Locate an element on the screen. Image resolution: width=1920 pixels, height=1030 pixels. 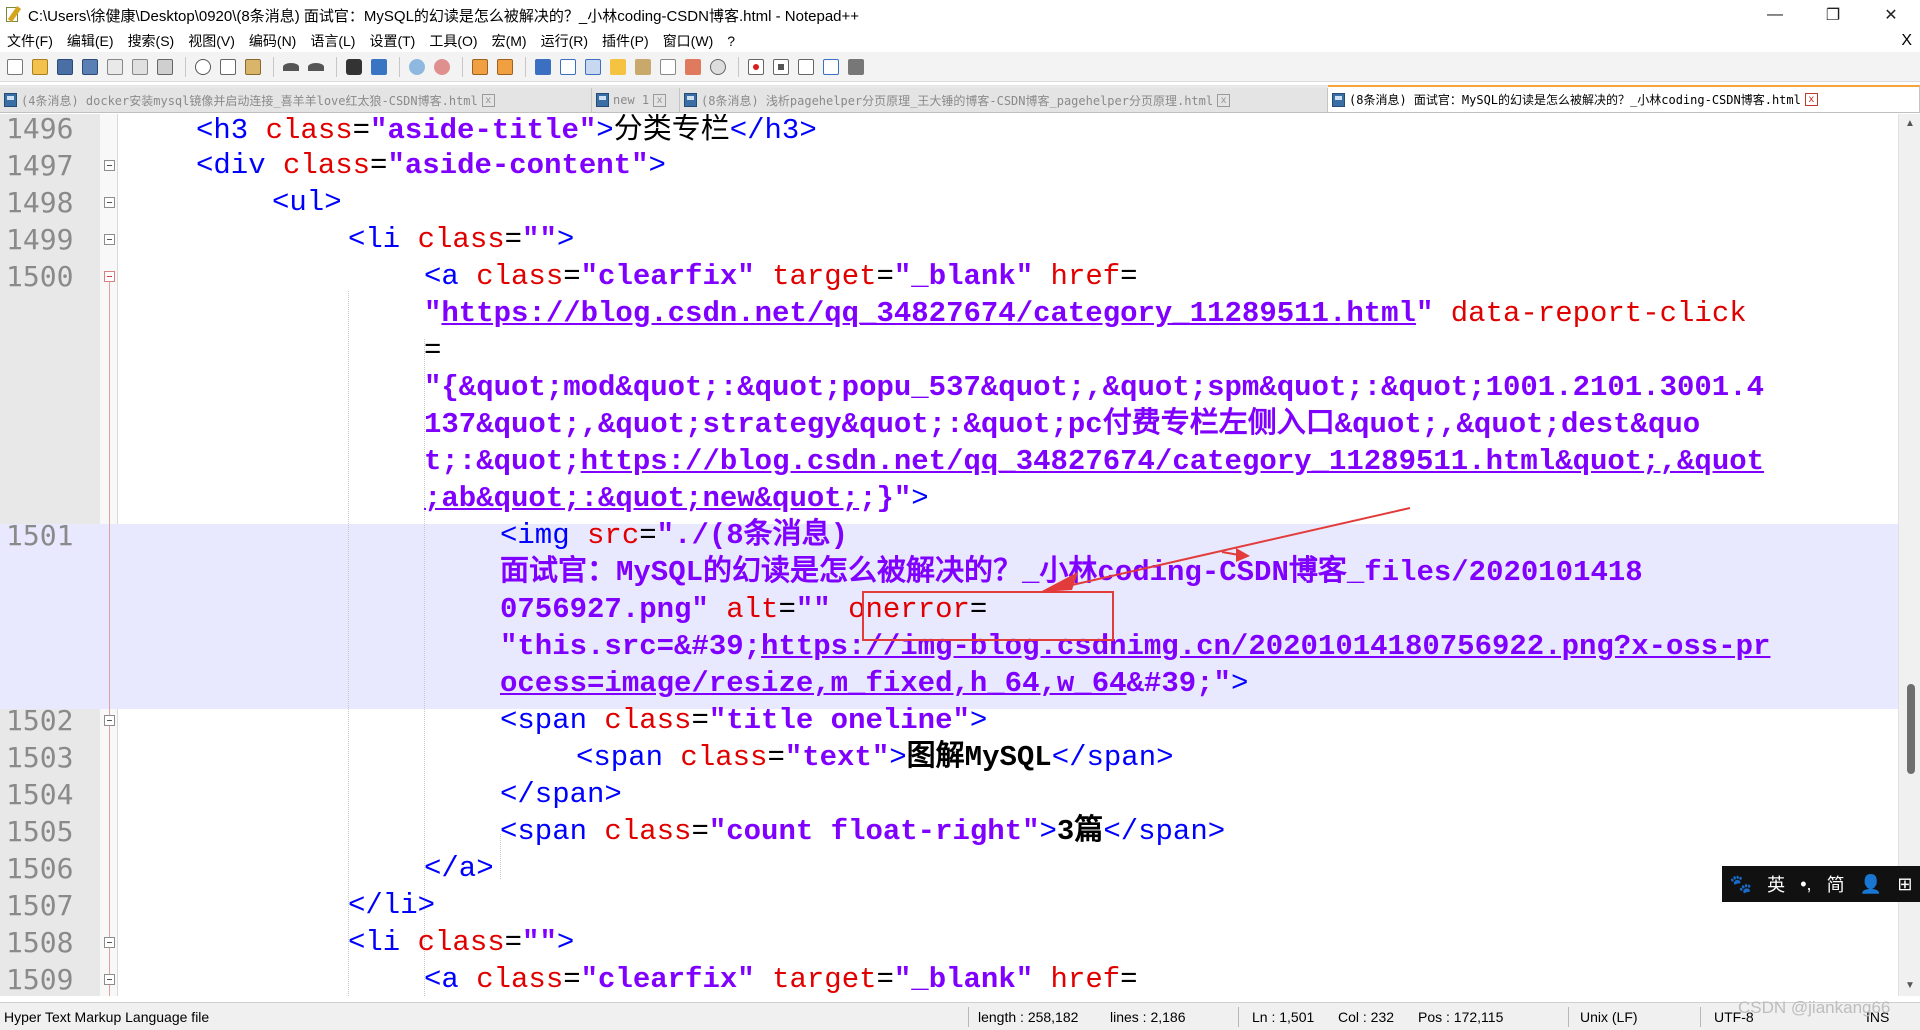
ime-simplified-toggle: 简 is located at coordinates (1836, 884).